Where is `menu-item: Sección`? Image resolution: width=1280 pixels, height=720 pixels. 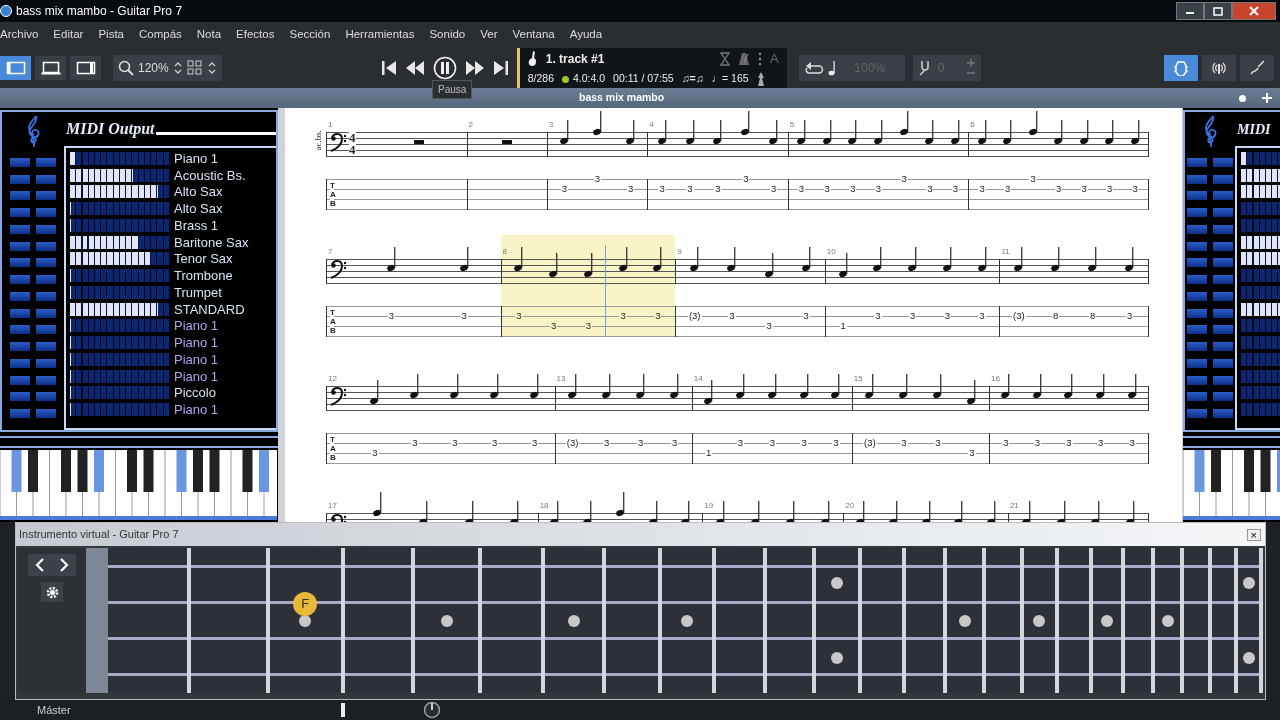
menu-item: Sección is located at coordinates (314, 35).